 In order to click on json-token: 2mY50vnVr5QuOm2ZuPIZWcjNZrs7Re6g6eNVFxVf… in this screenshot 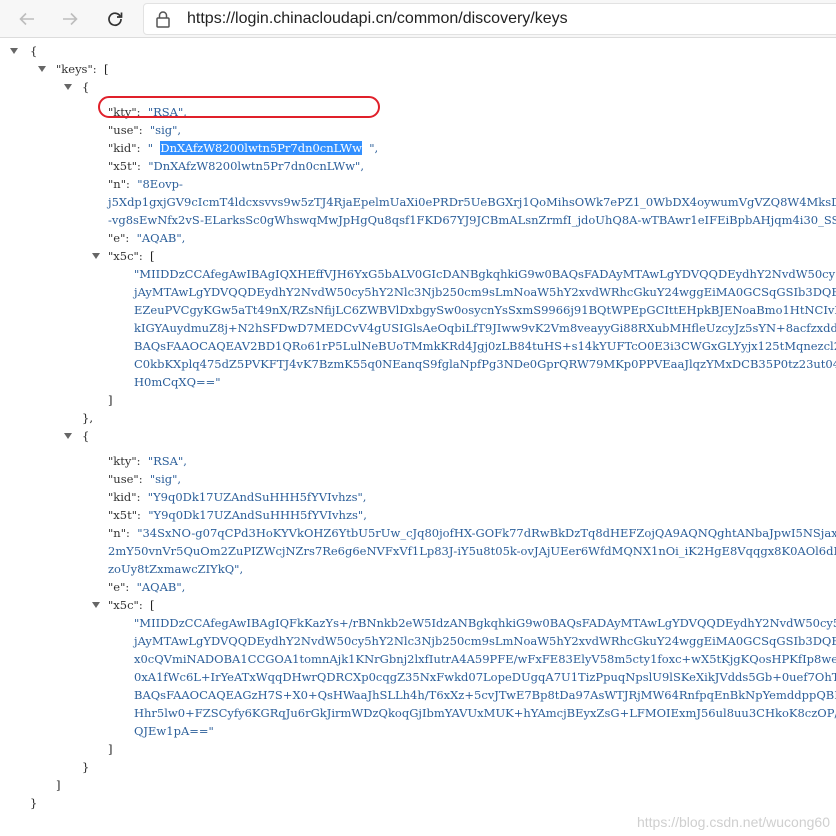, I will do `click(472, 551)`.